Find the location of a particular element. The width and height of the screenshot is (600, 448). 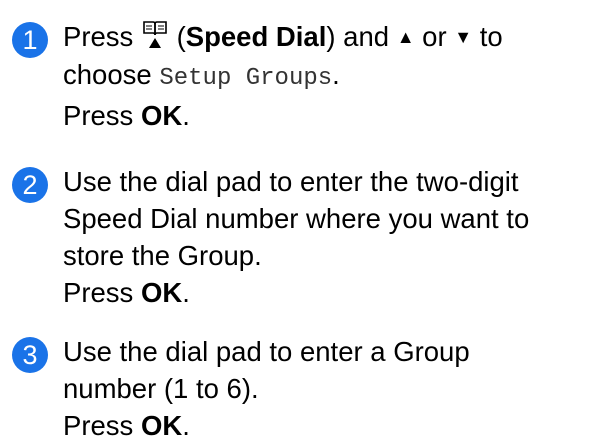

step-2-line-1: Use the dial pad to enter the two-digit is located at coordinates (291, 181).